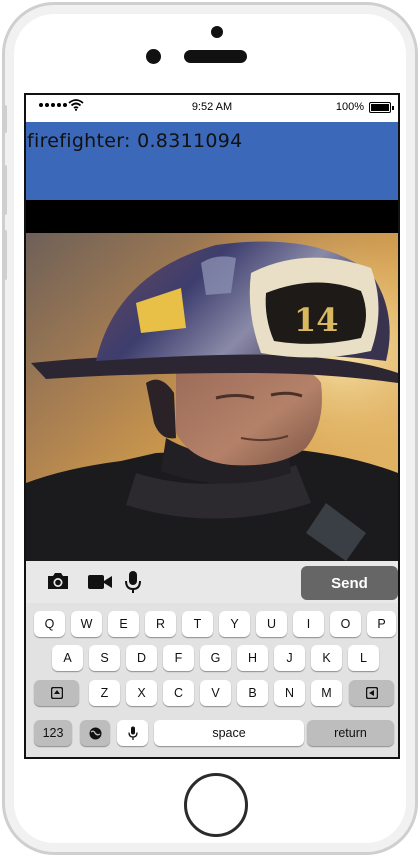 The width and height of the screenshot is (420, 857). I want to click on key-k: K, so click(326, 658).